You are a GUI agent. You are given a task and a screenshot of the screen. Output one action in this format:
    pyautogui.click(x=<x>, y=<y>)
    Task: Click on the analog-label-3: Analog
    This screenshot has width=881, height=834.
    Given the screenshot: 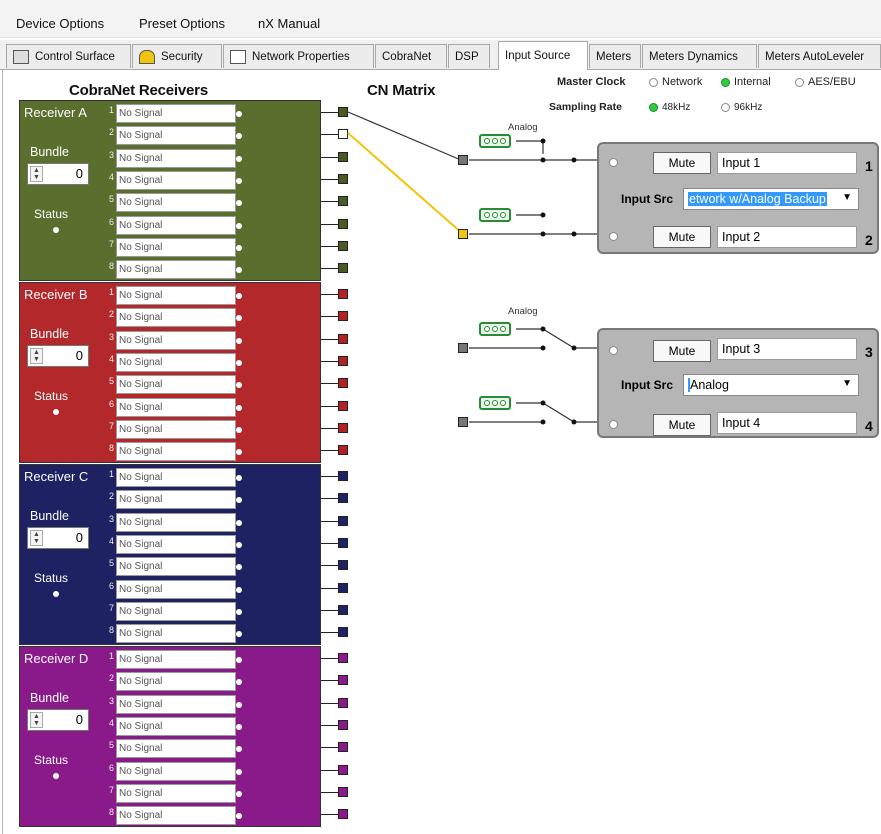 What is the action you would take?
    pyautogui.click(x=523, y=311)
    